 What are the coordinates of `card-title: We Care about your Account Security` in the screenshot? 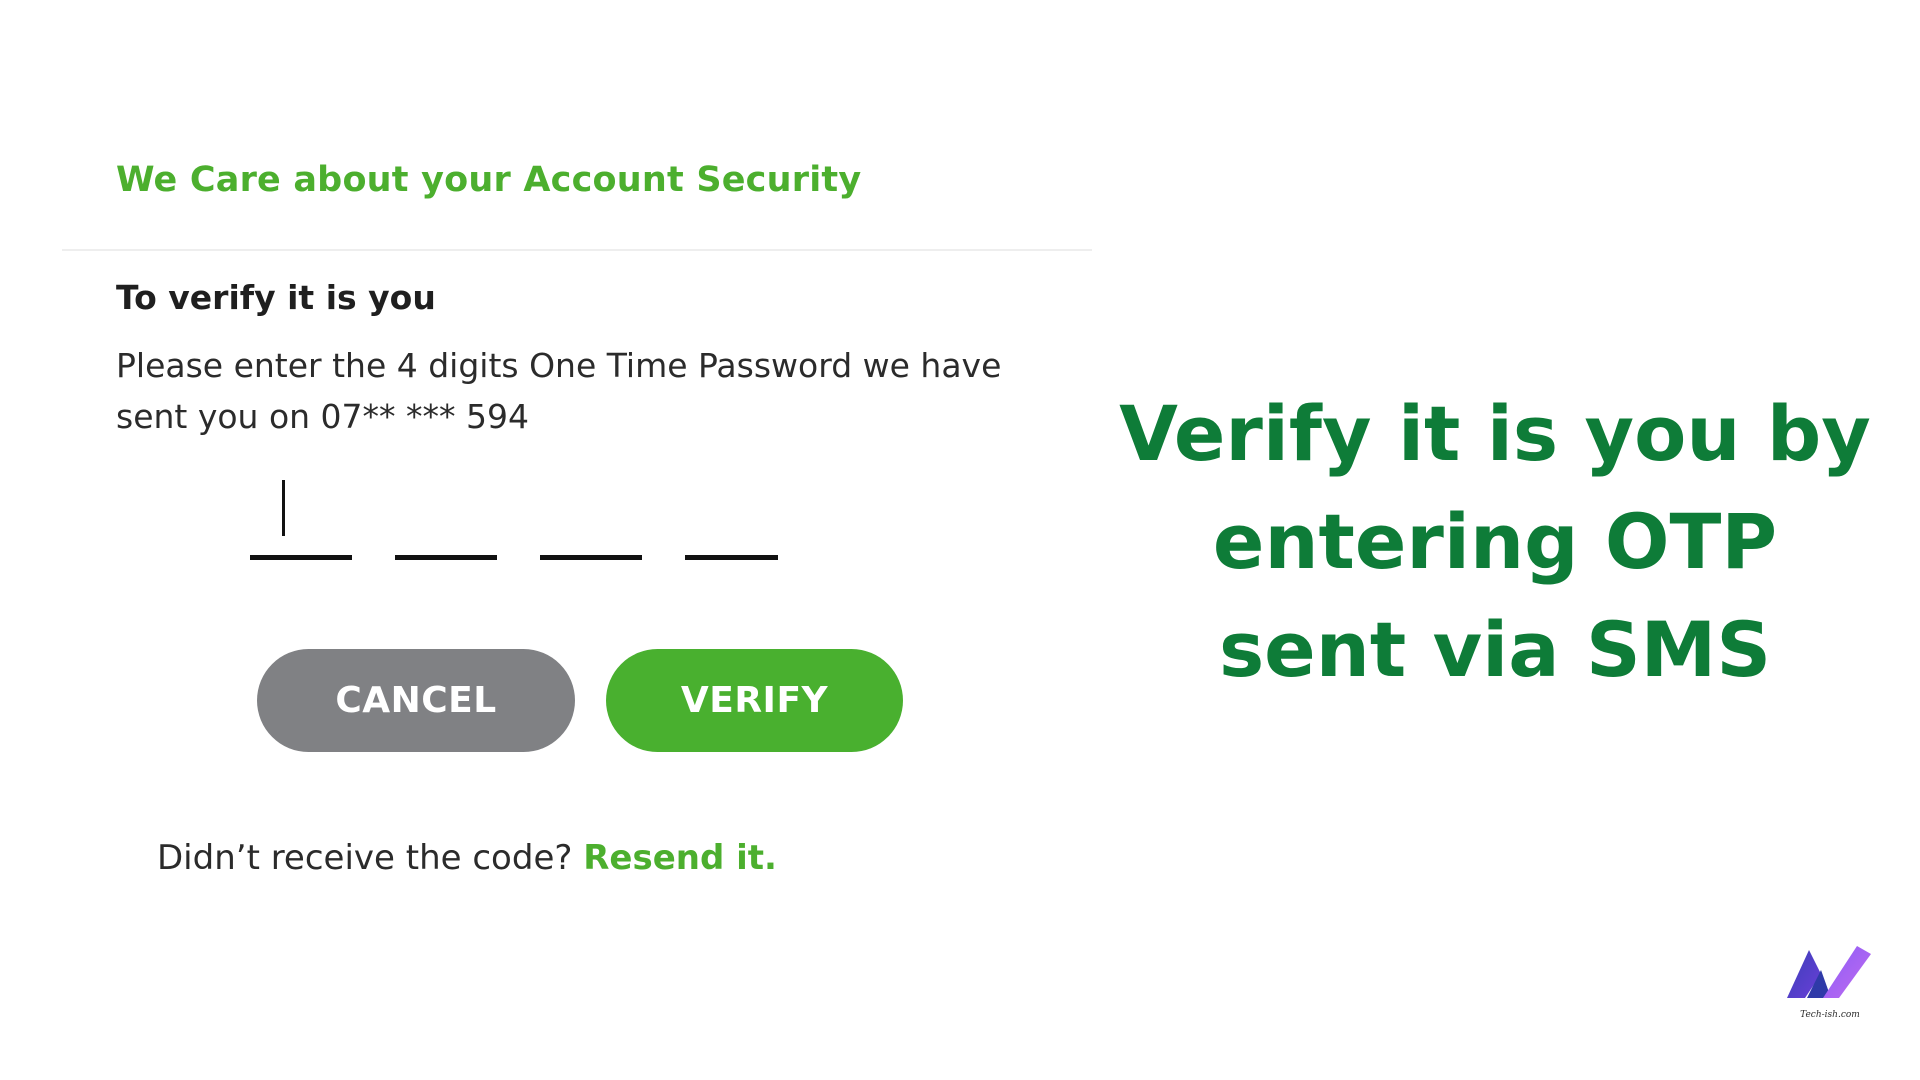 It's located at (489, 180).